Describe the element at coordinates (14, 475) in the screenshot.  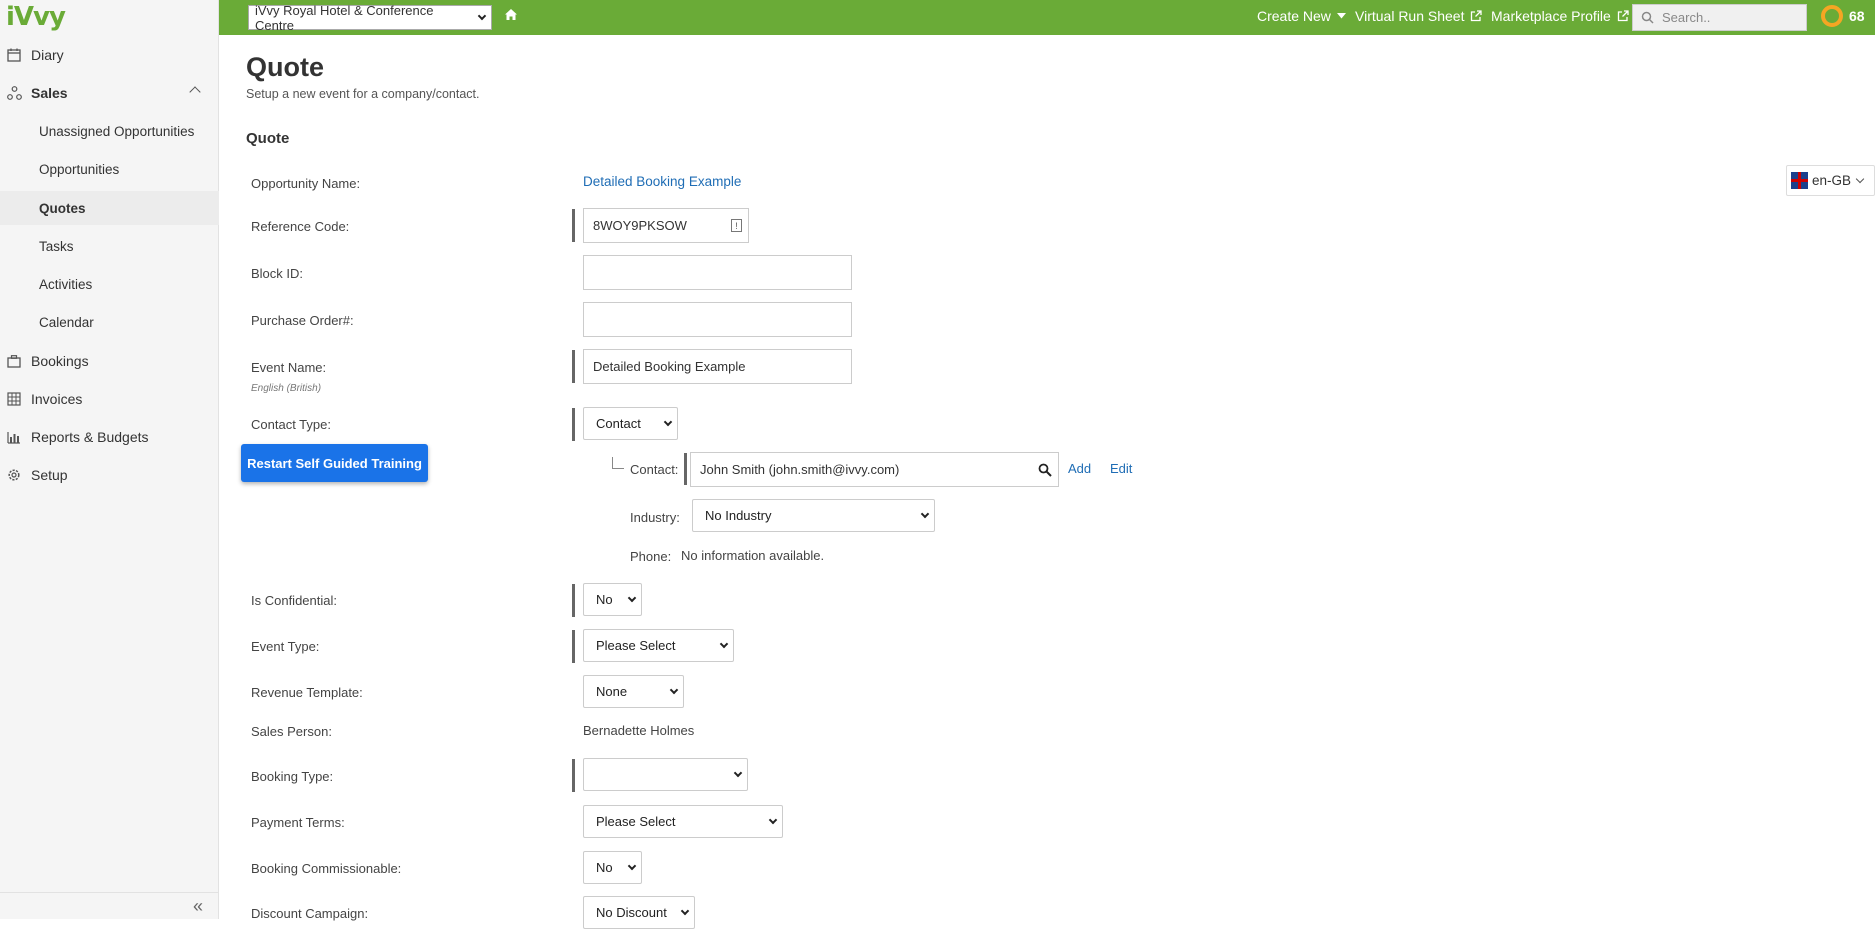
I see `gear-icon` at that location.